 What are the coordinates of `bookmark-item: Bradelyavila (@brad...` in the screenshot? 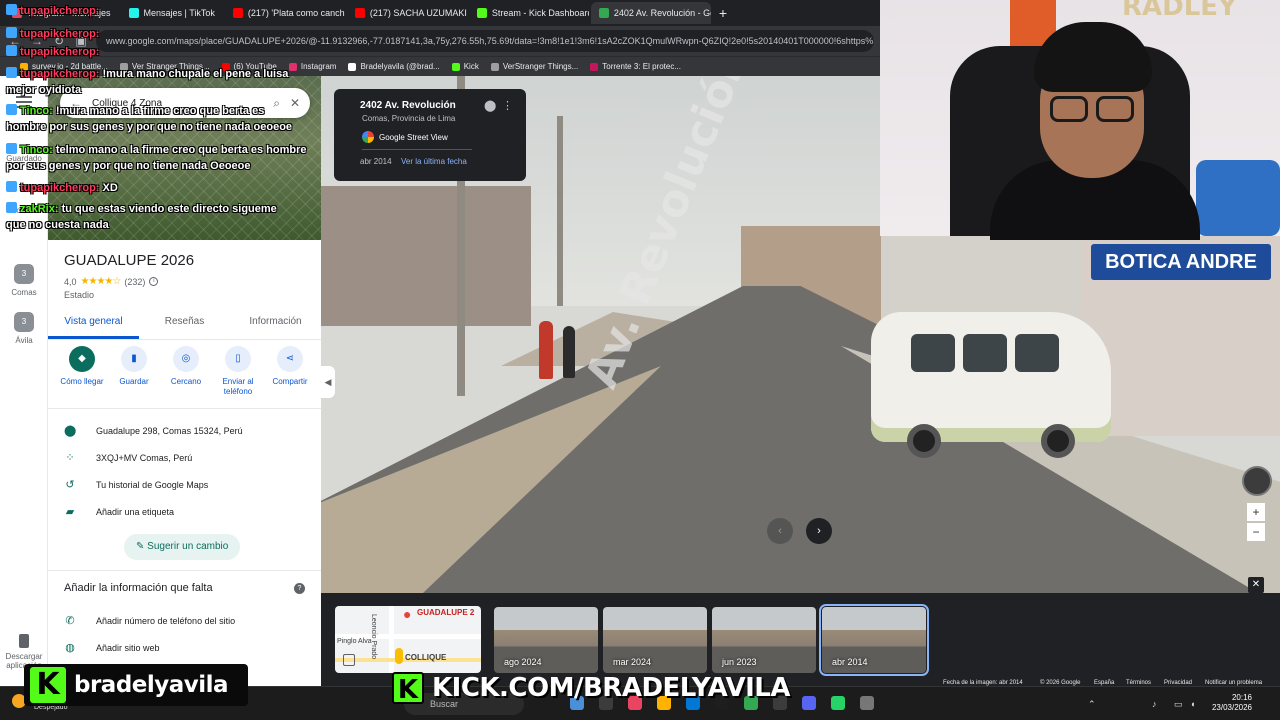 It's located at (394, 66).